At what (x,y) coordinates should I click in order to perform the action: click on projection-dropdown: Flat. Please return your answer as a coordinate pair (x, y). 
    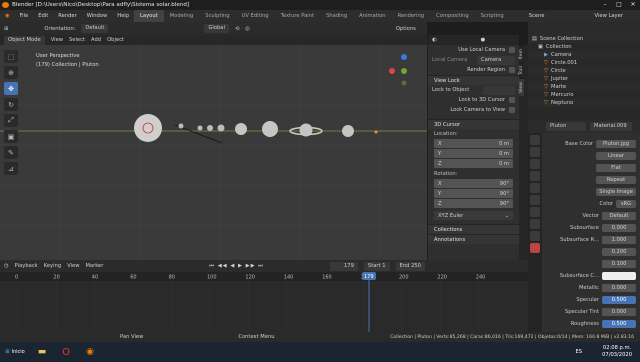
    Looking at the image, I should click on (616, 168).